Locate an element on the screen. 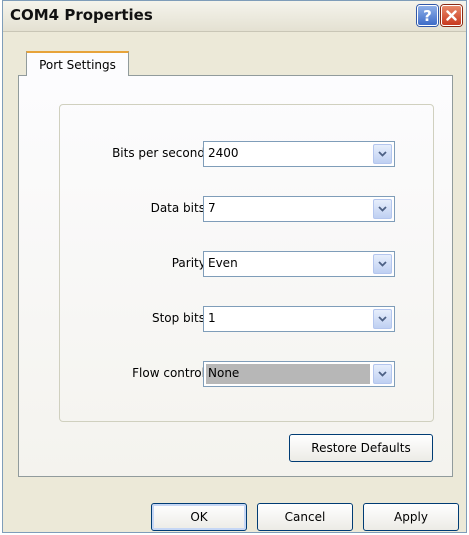  question-mark-icon: ? is located at coordinates (427, 15).